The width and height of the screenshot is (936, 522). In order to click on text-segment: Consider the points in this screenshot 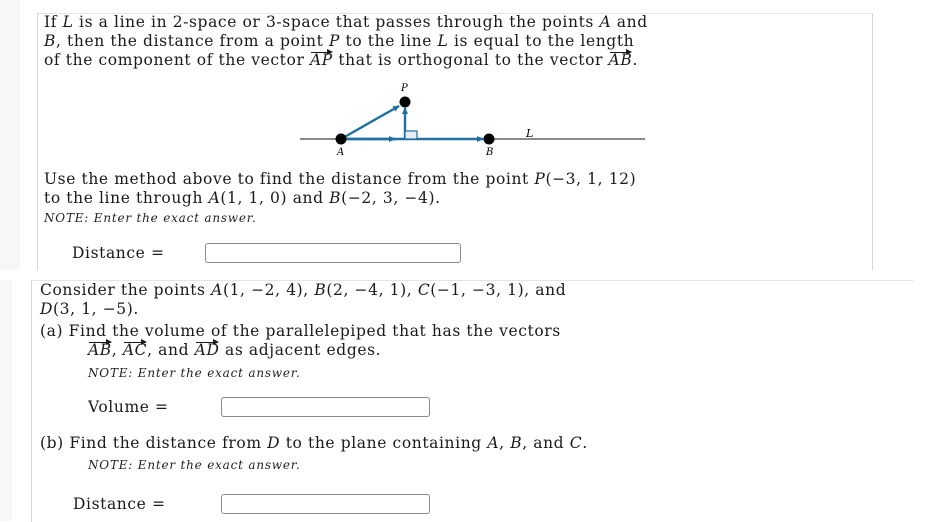, I will do `click(126, 290)`.